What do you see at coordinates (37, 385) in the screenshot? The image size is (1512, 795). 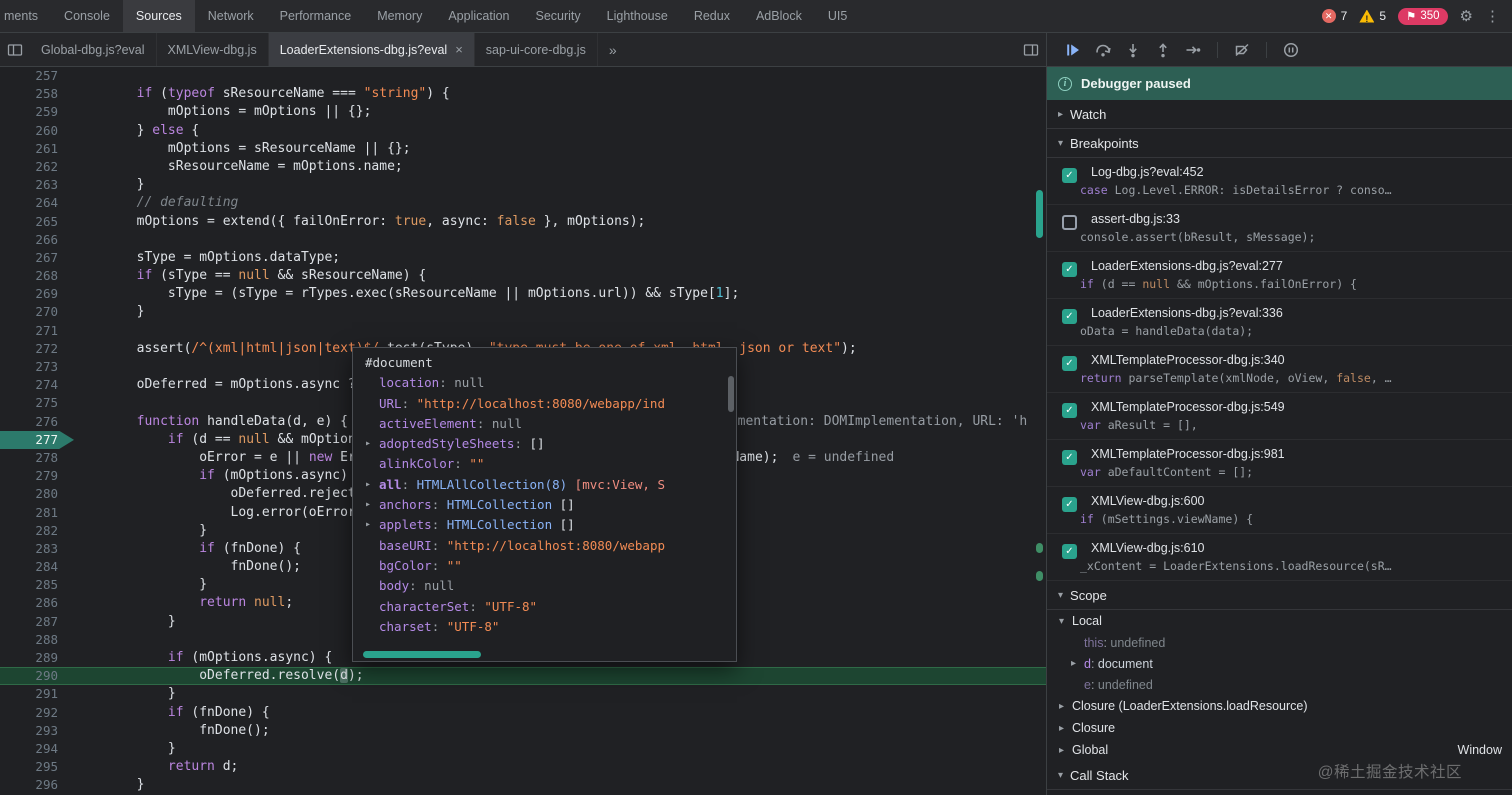 I see `line-number: 274` at bounding box center [37, 385].